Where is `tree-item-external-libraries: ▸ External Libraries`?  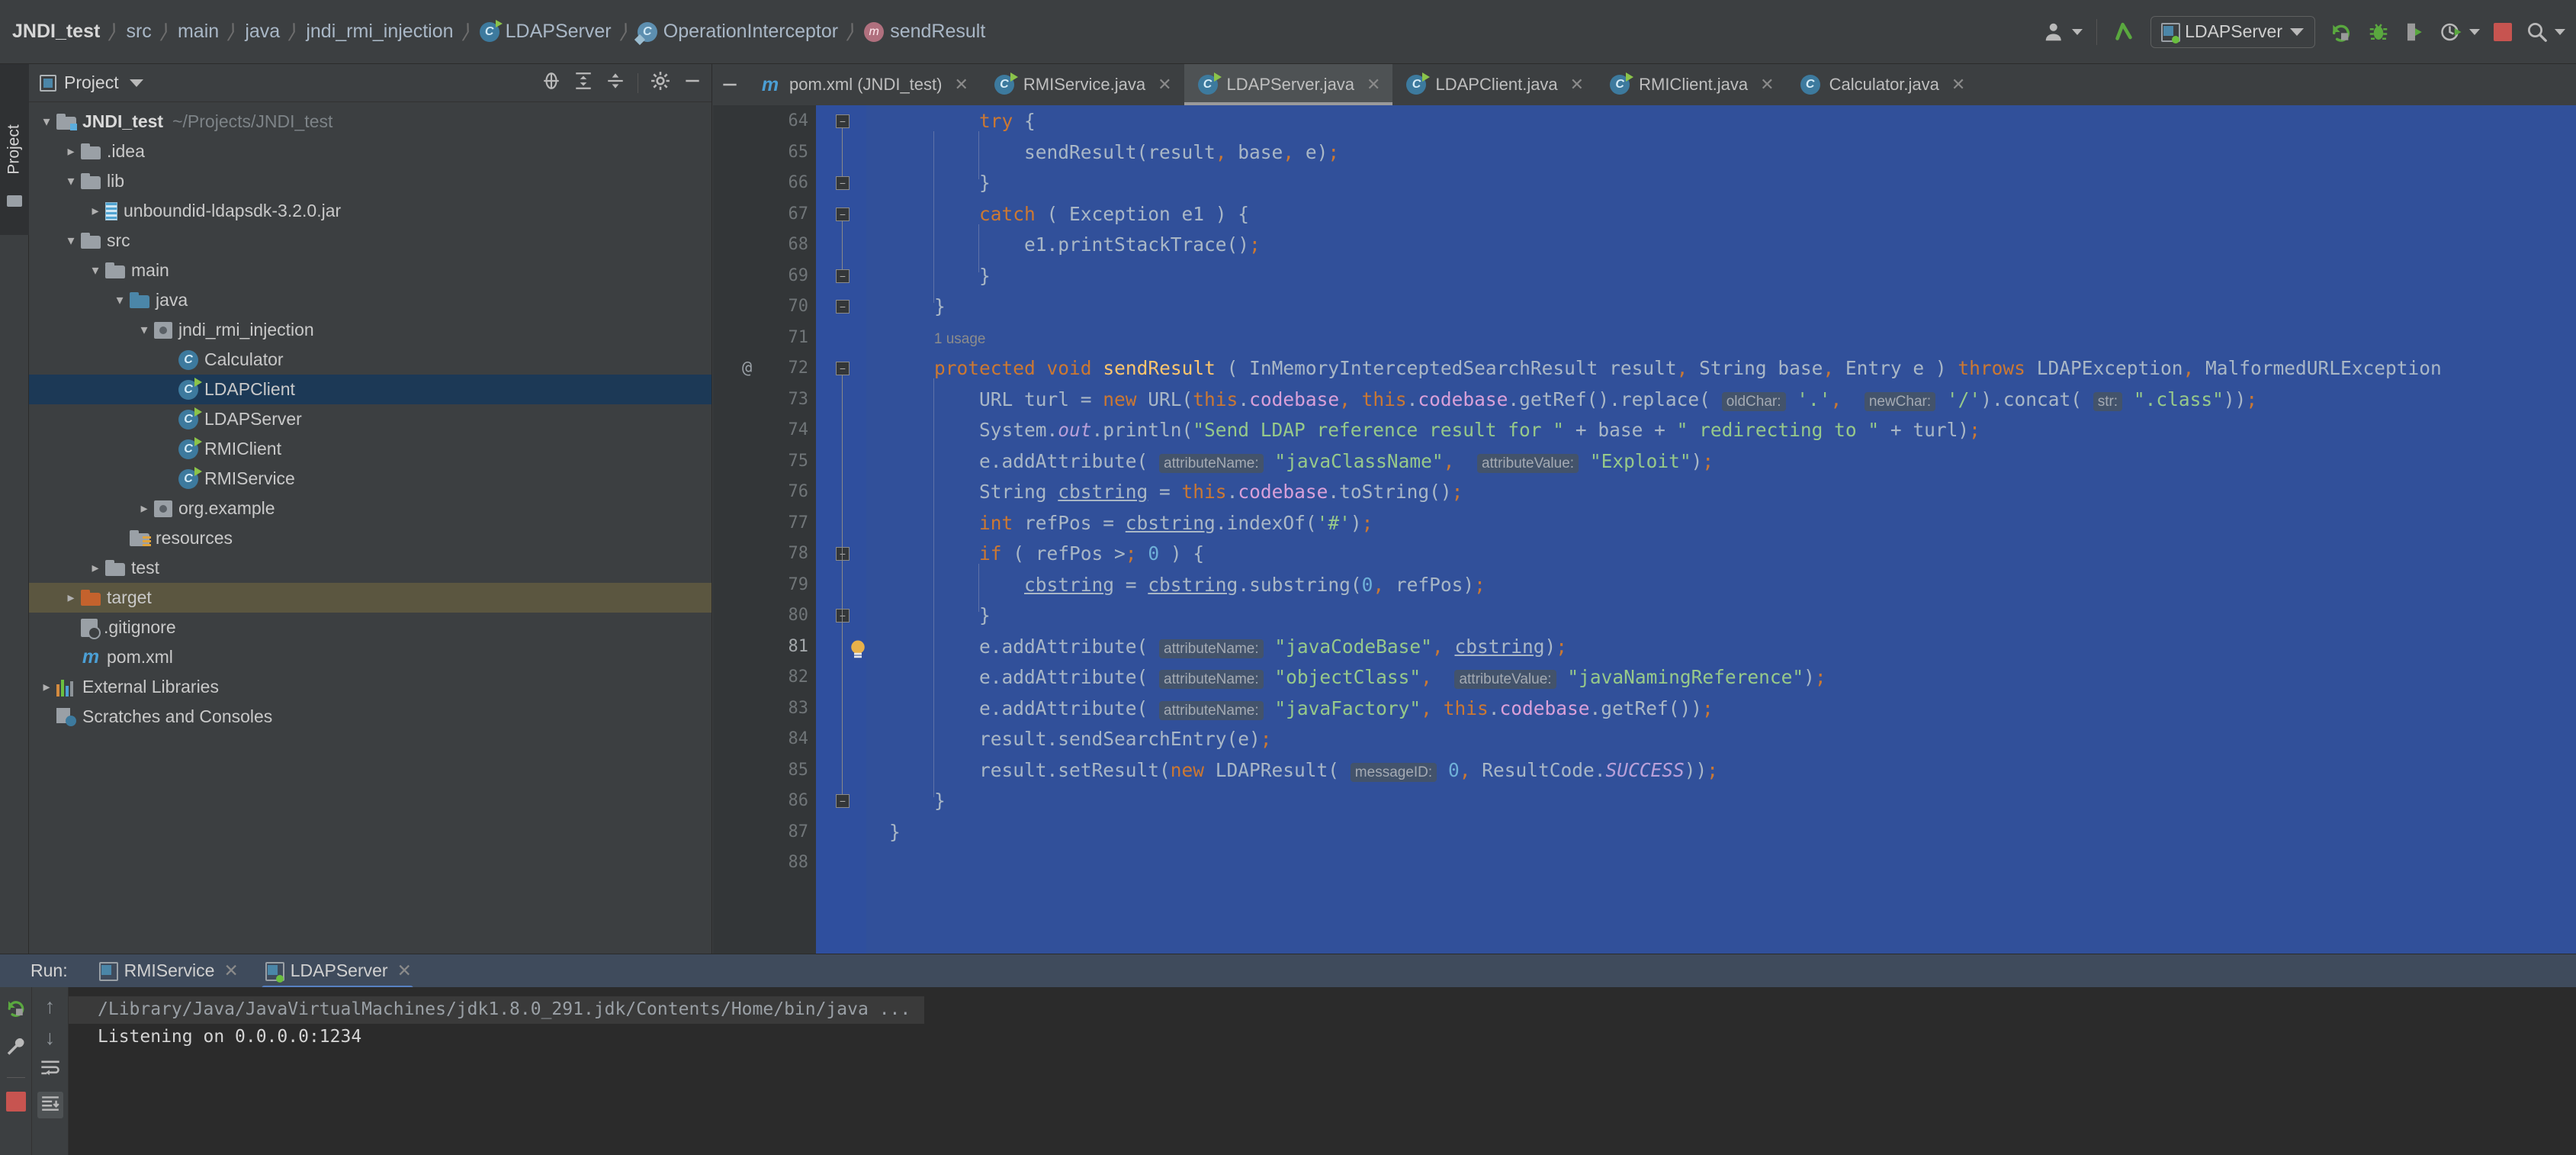
tree-item-external-libraries: ▸ External Libraries is located at coordinates (370, 687).